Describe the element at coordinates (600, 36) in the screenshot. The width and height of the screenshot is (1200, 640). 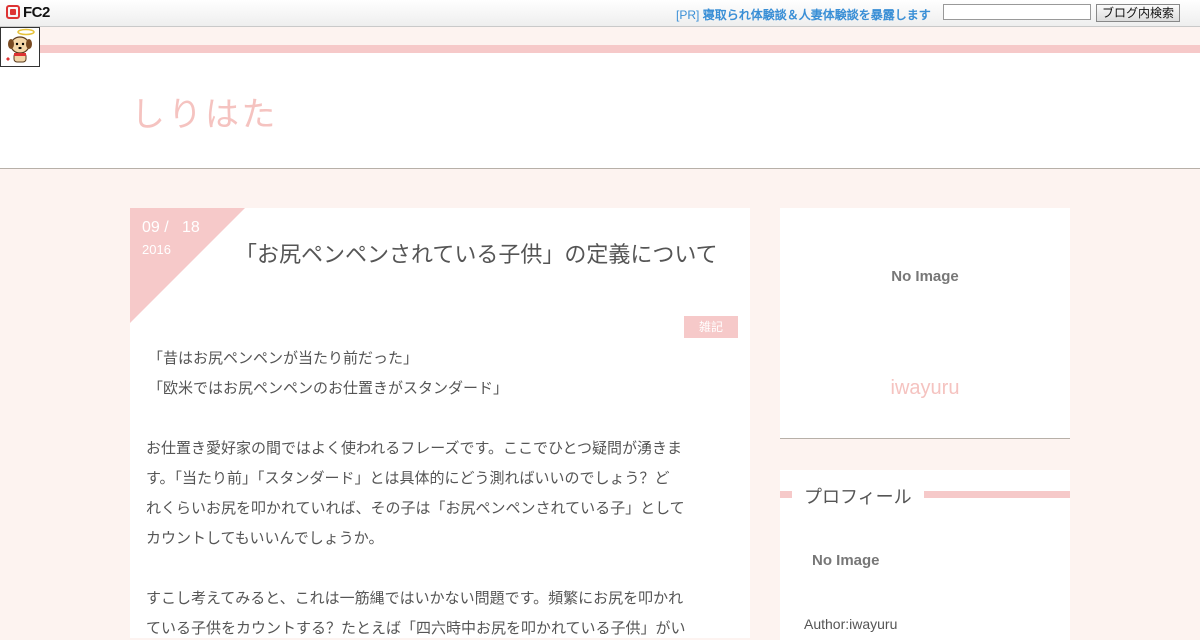
I see `header-top-band` at that location.